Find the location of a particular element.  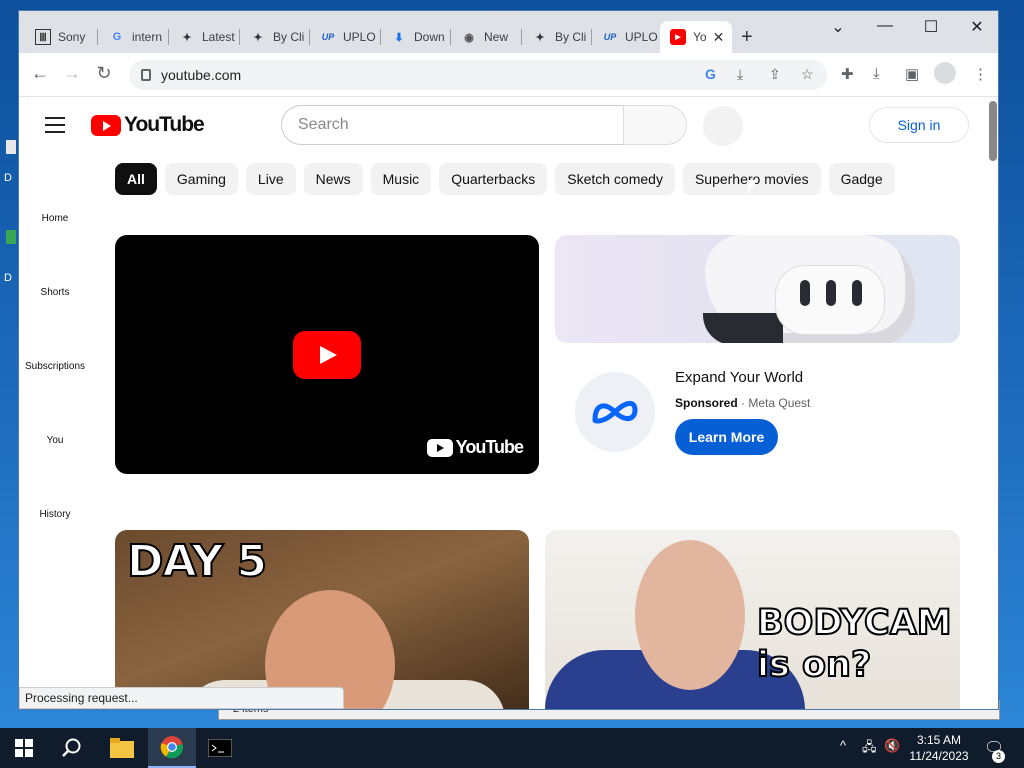

sign-in-button: Sign in is located at coordinates (919, 125).